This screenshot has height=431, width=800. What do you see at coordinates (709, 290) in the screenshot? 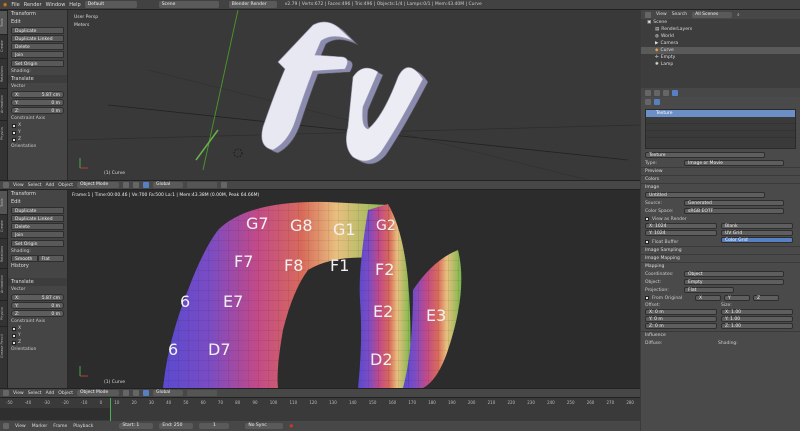
I see `projection-dropdown: Flat` at bounding box center [709, 290].